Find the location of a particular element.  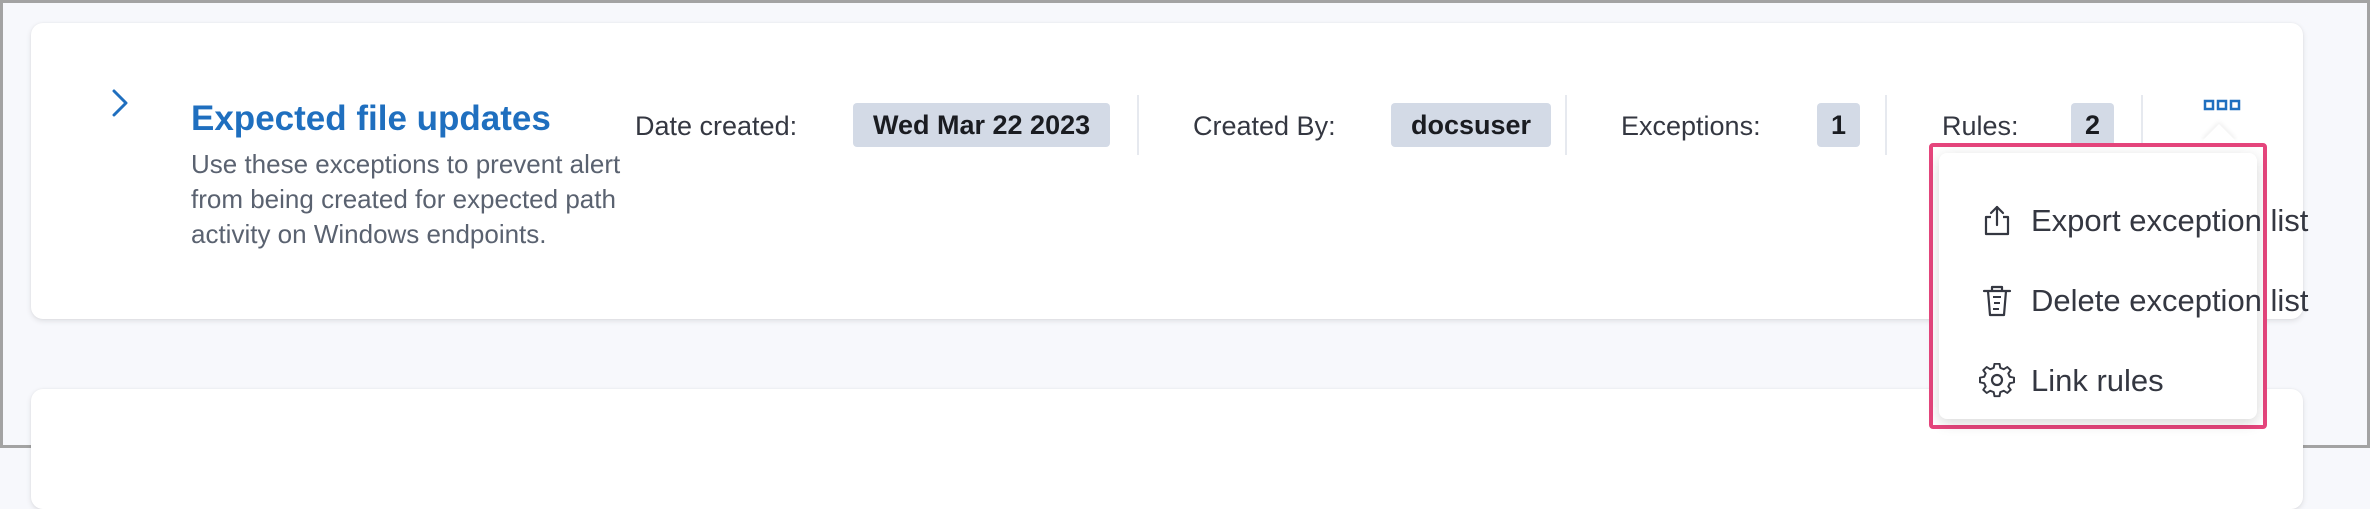

link-rules-label: Link rules is located at coordinates (2097, 380).